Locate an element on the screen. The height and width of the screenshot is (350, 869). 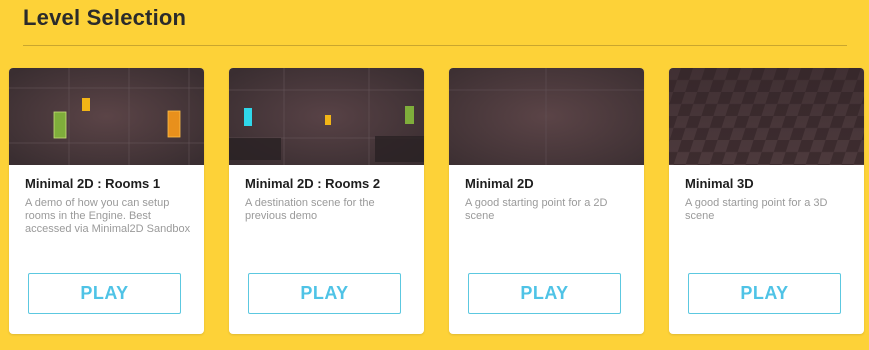
level-thumbnail-minimal3d is located at coordinates (766, 116).